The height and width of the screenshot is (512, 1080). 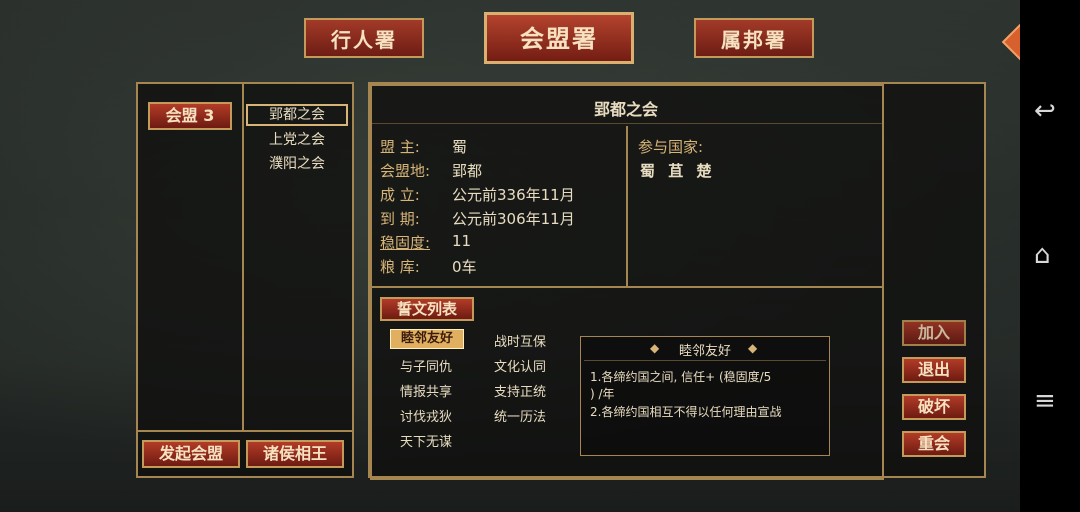 What do you see at coordinates (681, 377) in the screenshot?
I see `oath-description-line: 1.各缔约国之间, 信任+ (稳固度/5` at bounding box center [681, 377].